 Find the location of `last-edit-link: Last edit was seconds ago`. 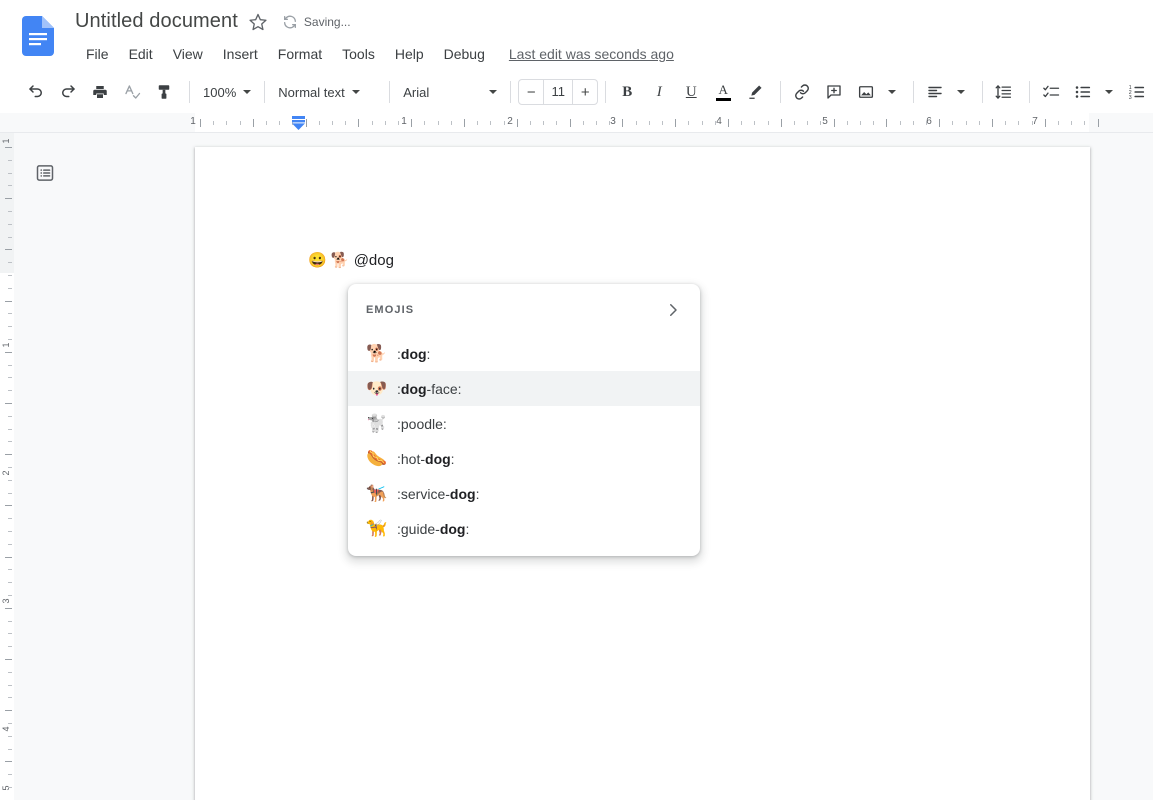

last-edit-link: Last edit was seconds ago is located at coordinates (591, 54).